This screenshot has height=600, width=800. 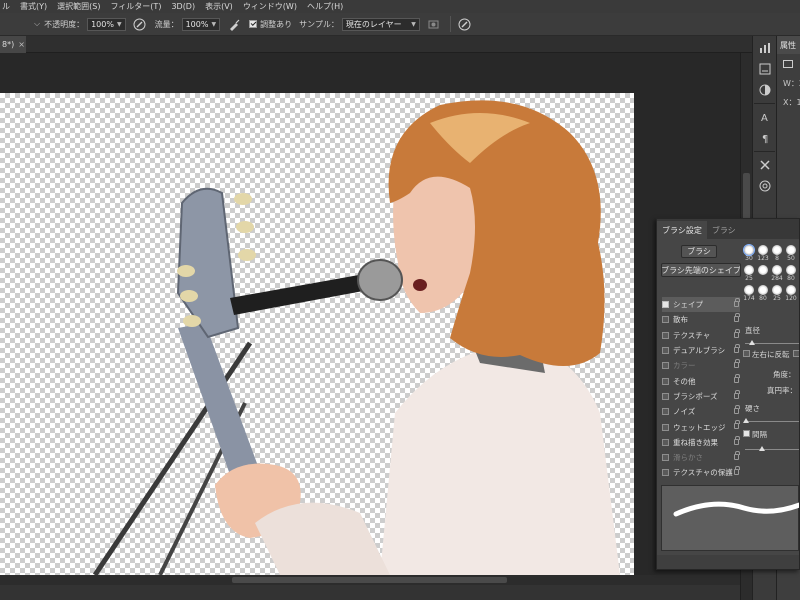 I want to click on menu-item-3d: 3D(D), so click(x=183, y=6).